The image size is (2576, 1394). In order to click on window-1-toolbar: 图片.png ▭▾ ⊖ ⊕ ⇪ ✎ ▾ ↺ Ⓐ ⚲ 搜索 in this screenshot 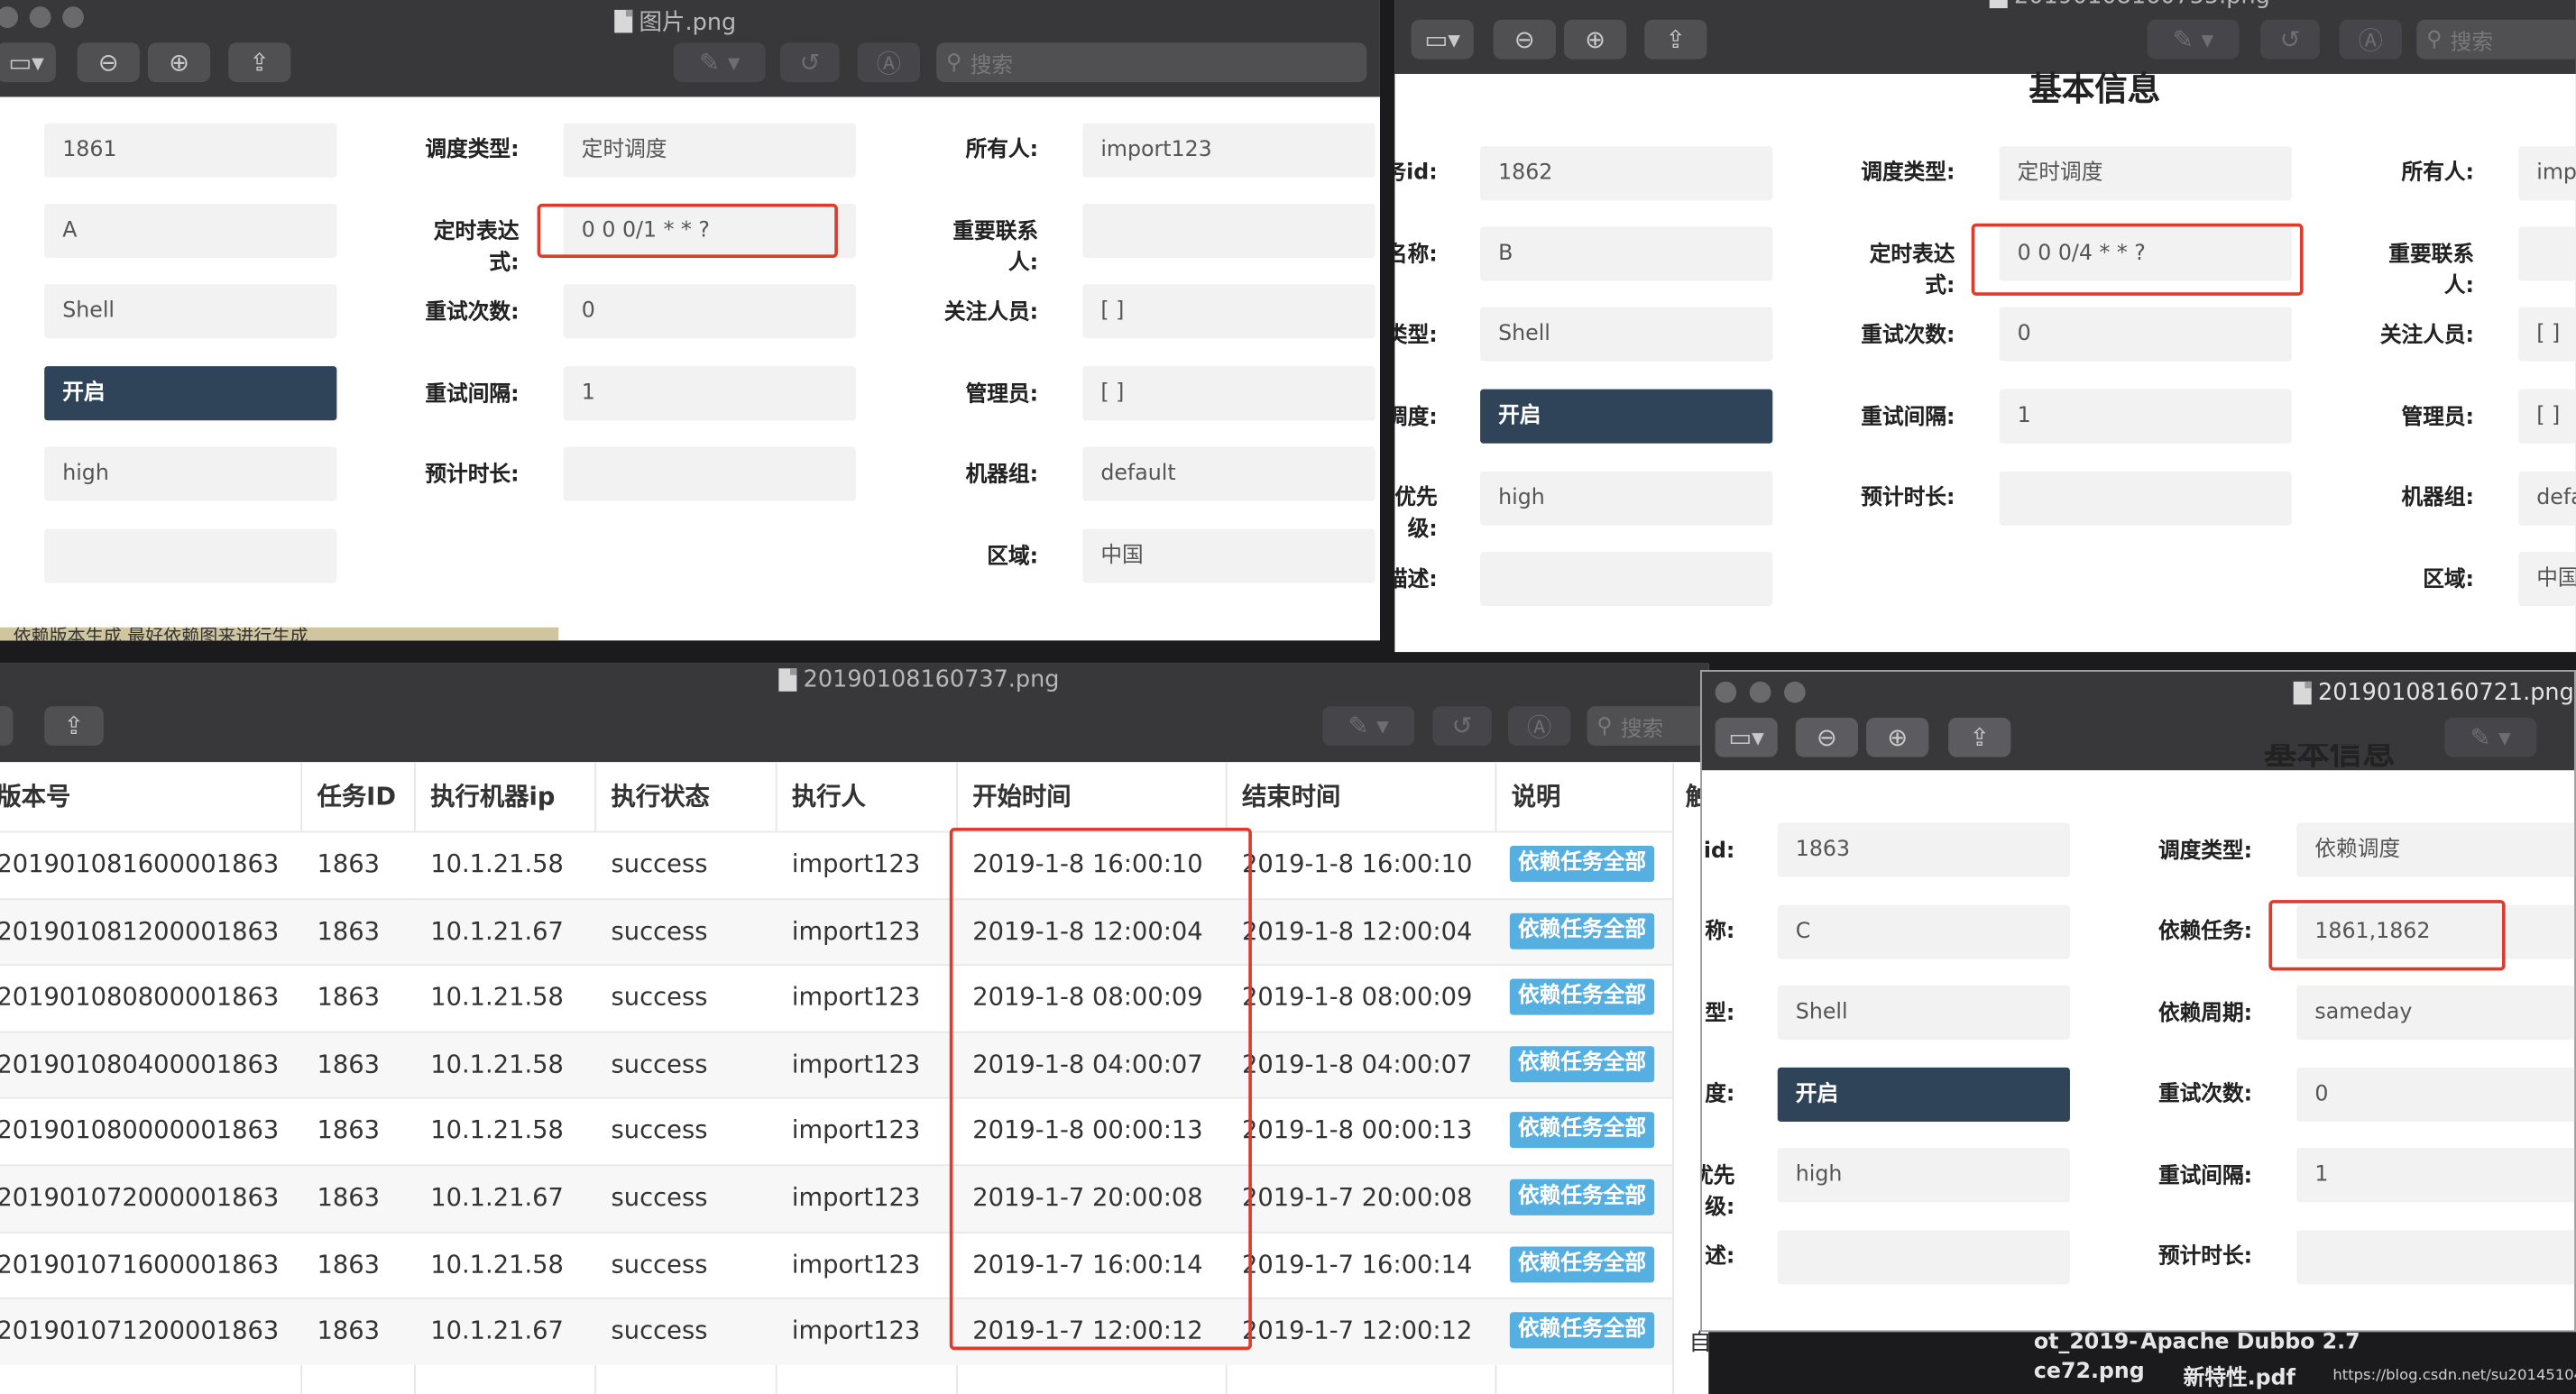, I will do `click(690, 48)`.